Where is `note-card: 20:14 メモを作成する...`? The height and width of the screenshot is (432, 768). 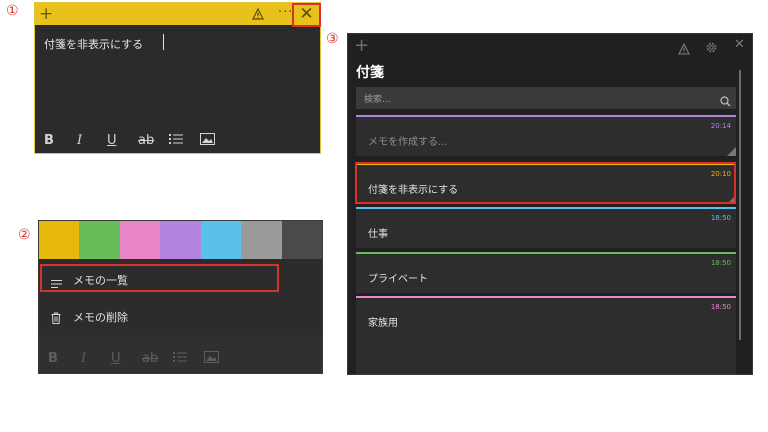 note-card: 20:14 メモを作成する... is located at coordinates (546, 135).